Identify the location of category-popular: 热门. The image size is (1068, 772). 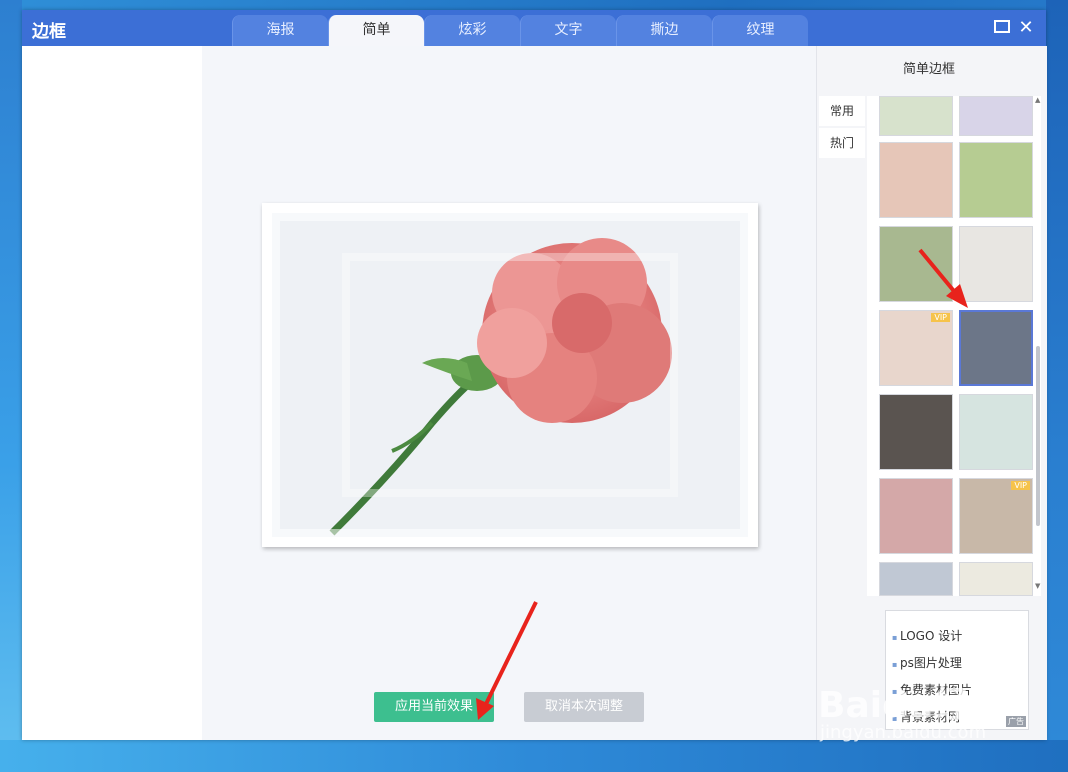
(842, 143).